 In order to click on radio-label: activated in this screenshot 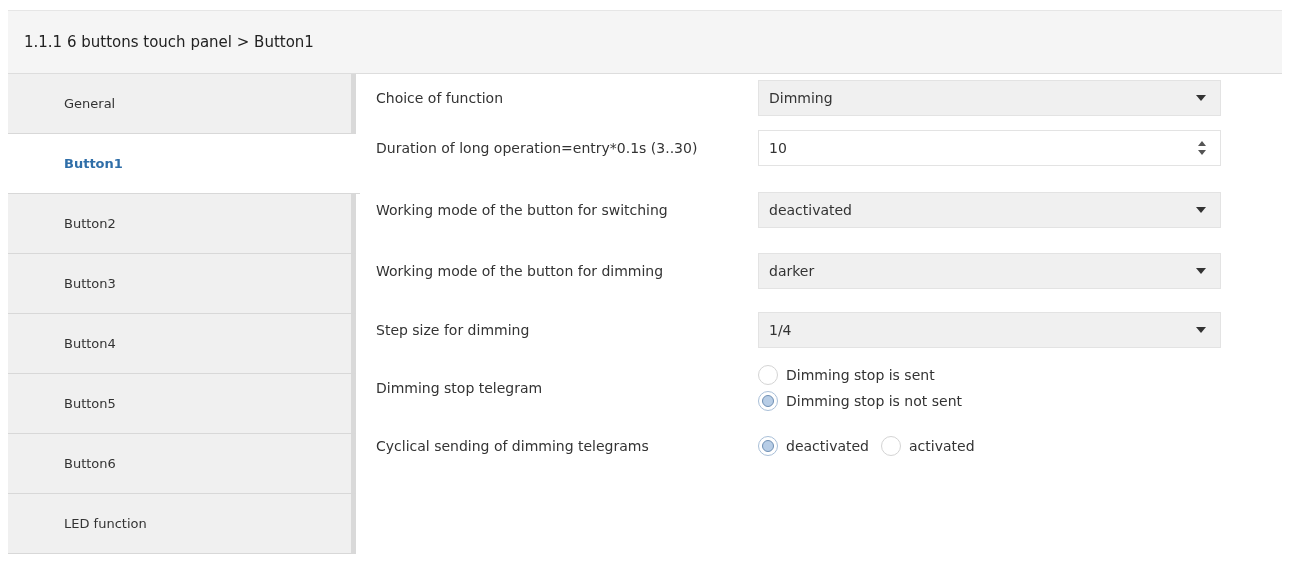, I will do `click(942, 446)`.